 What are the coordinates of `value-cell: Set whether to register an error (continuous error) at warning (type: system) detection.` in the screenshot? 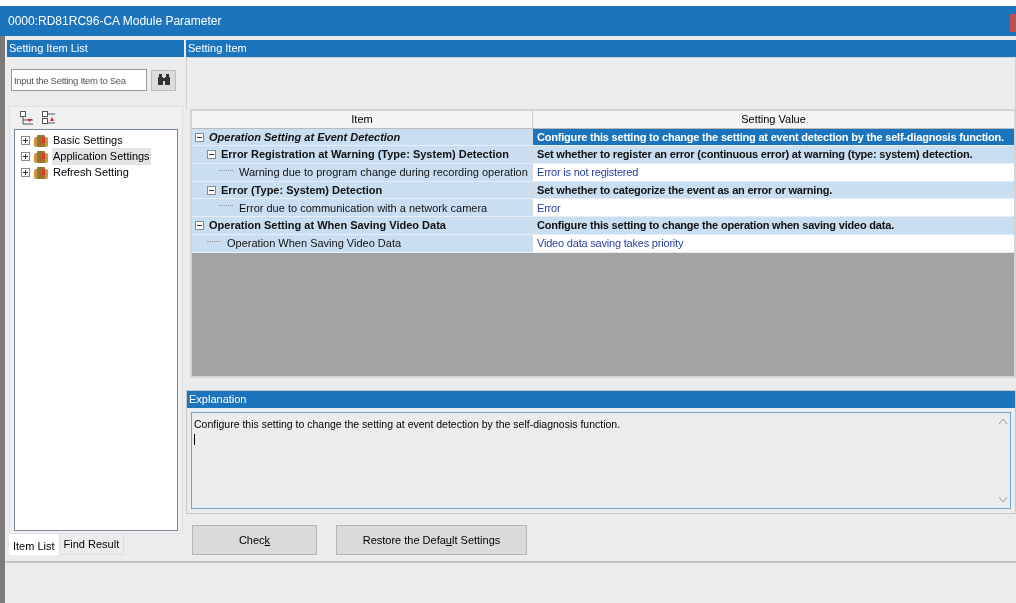 It's located at (773, 155).